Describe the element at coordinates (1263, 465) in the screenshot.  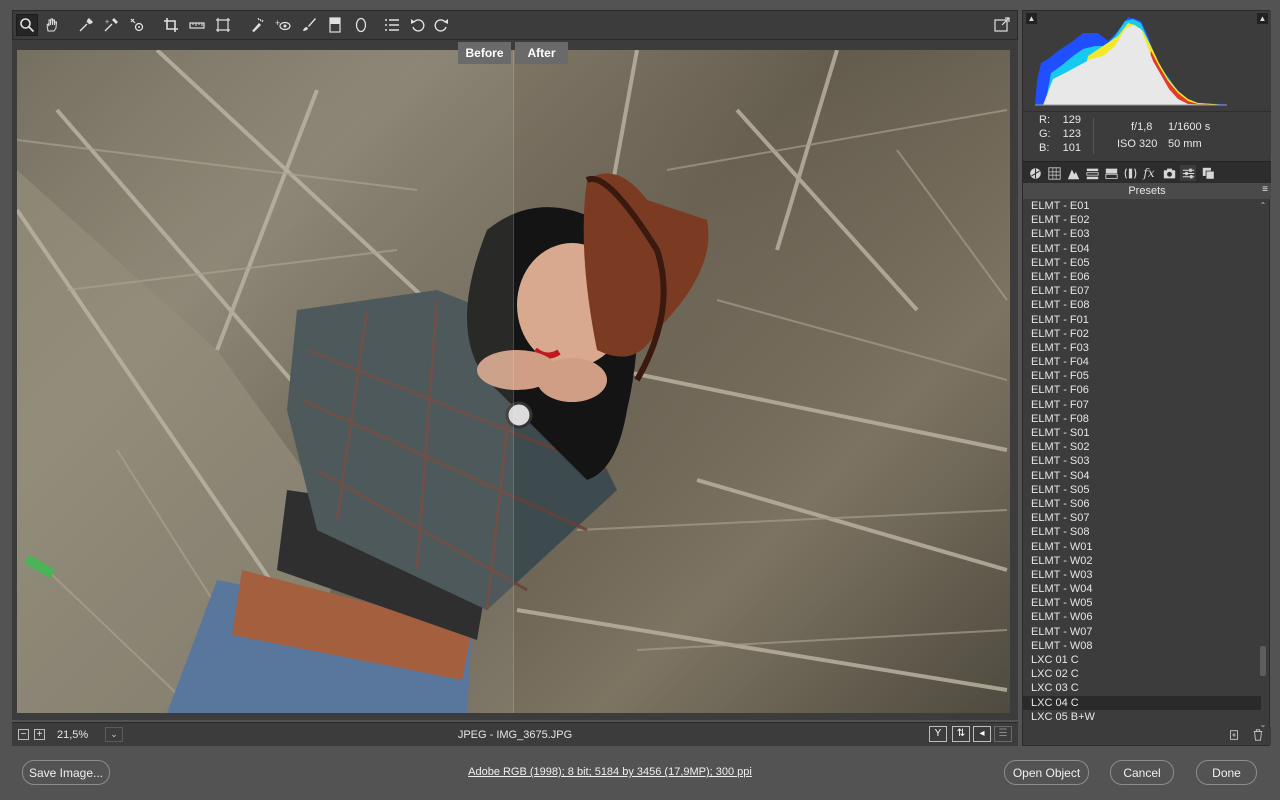
I see `preset-scrollbar: ⌃ ⌄` at that location.